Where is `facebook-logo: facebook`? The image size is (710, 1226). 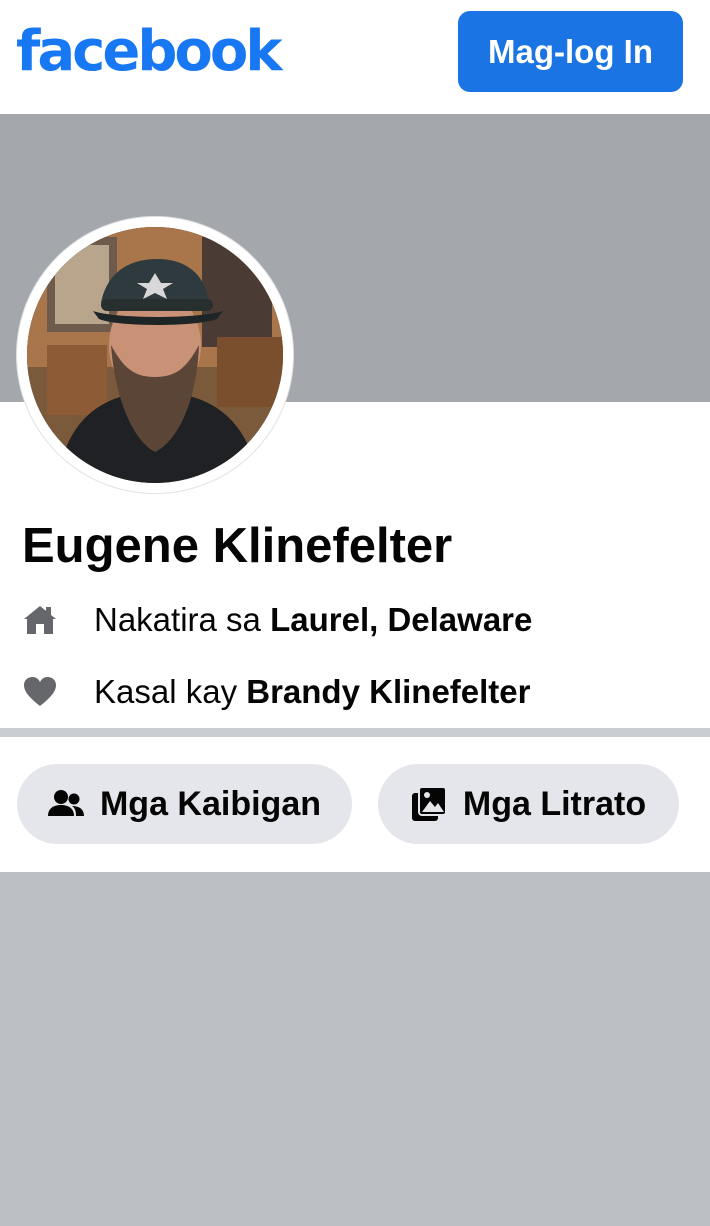
facebook-logo: facebook is located at coordinates (149, 52).